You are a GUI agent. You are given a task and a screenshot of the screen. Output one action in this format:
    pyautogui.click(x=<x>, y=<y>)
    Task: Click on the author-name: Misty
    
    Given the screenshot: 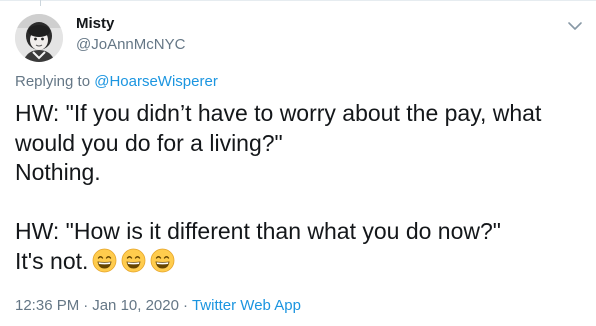 What is the action you would take?
    pyautogui.click(x=95, y=23)
    